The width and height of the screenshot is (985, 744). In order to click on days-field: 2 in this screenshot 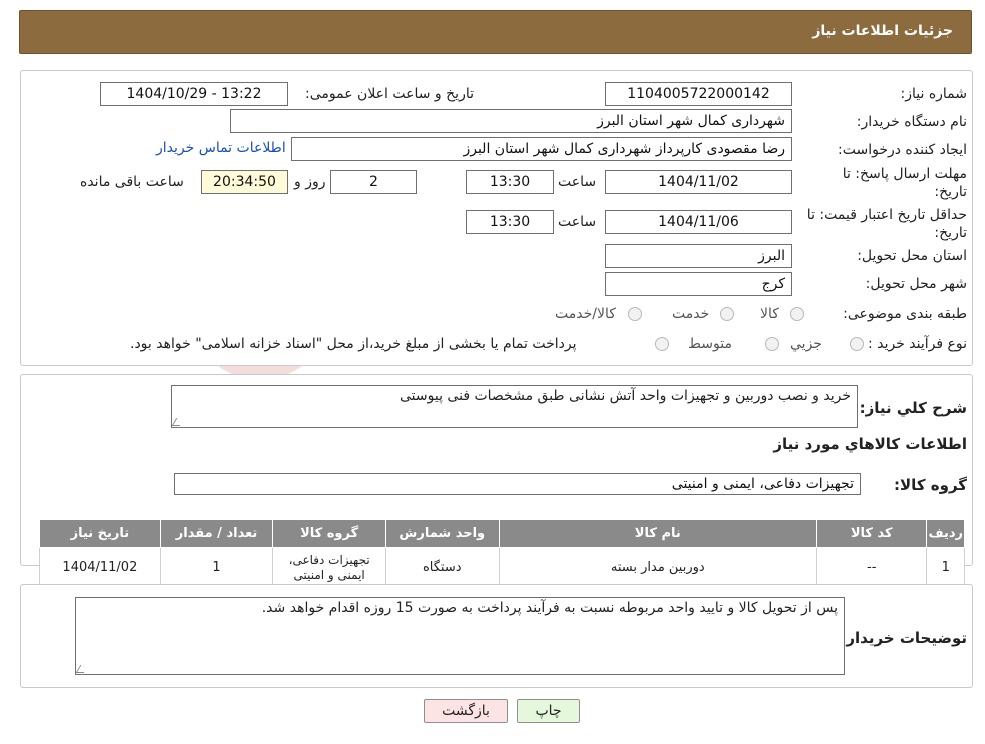, I will do `click(373, 182)`.